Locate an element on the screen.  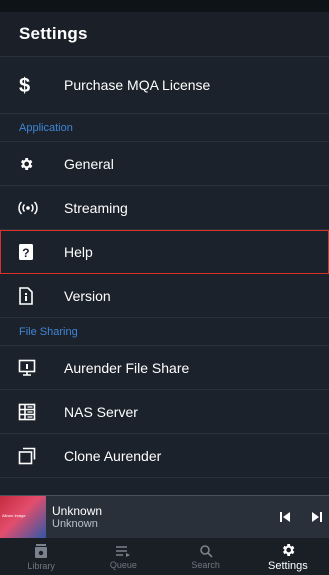
queue-icon is located at coordinates (123, 551).